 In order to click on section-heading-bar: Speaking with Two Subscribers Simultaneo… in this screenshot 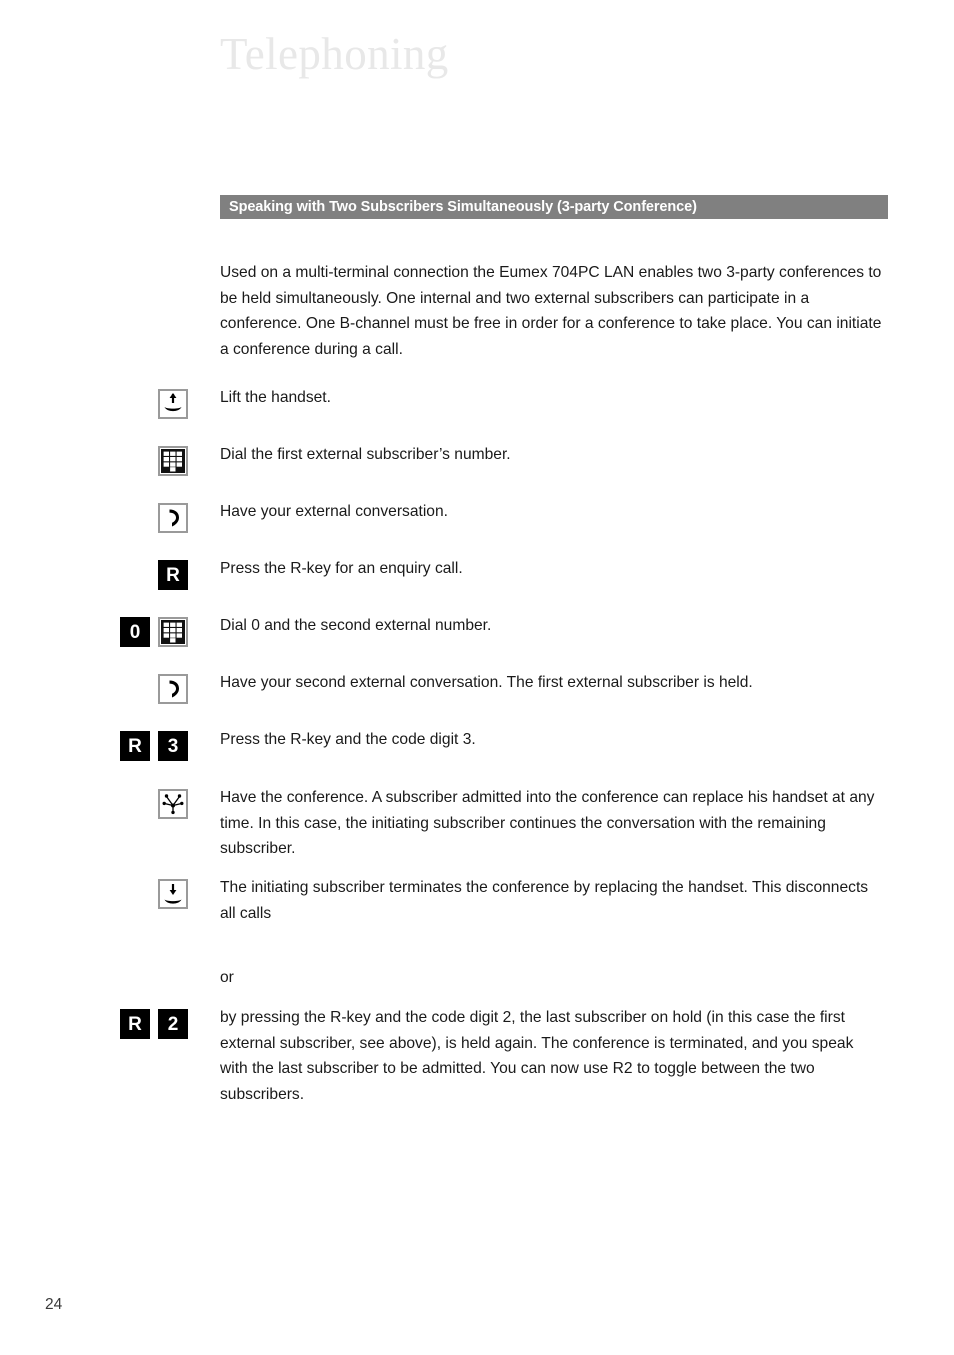, I will do `click(554, 207)`.